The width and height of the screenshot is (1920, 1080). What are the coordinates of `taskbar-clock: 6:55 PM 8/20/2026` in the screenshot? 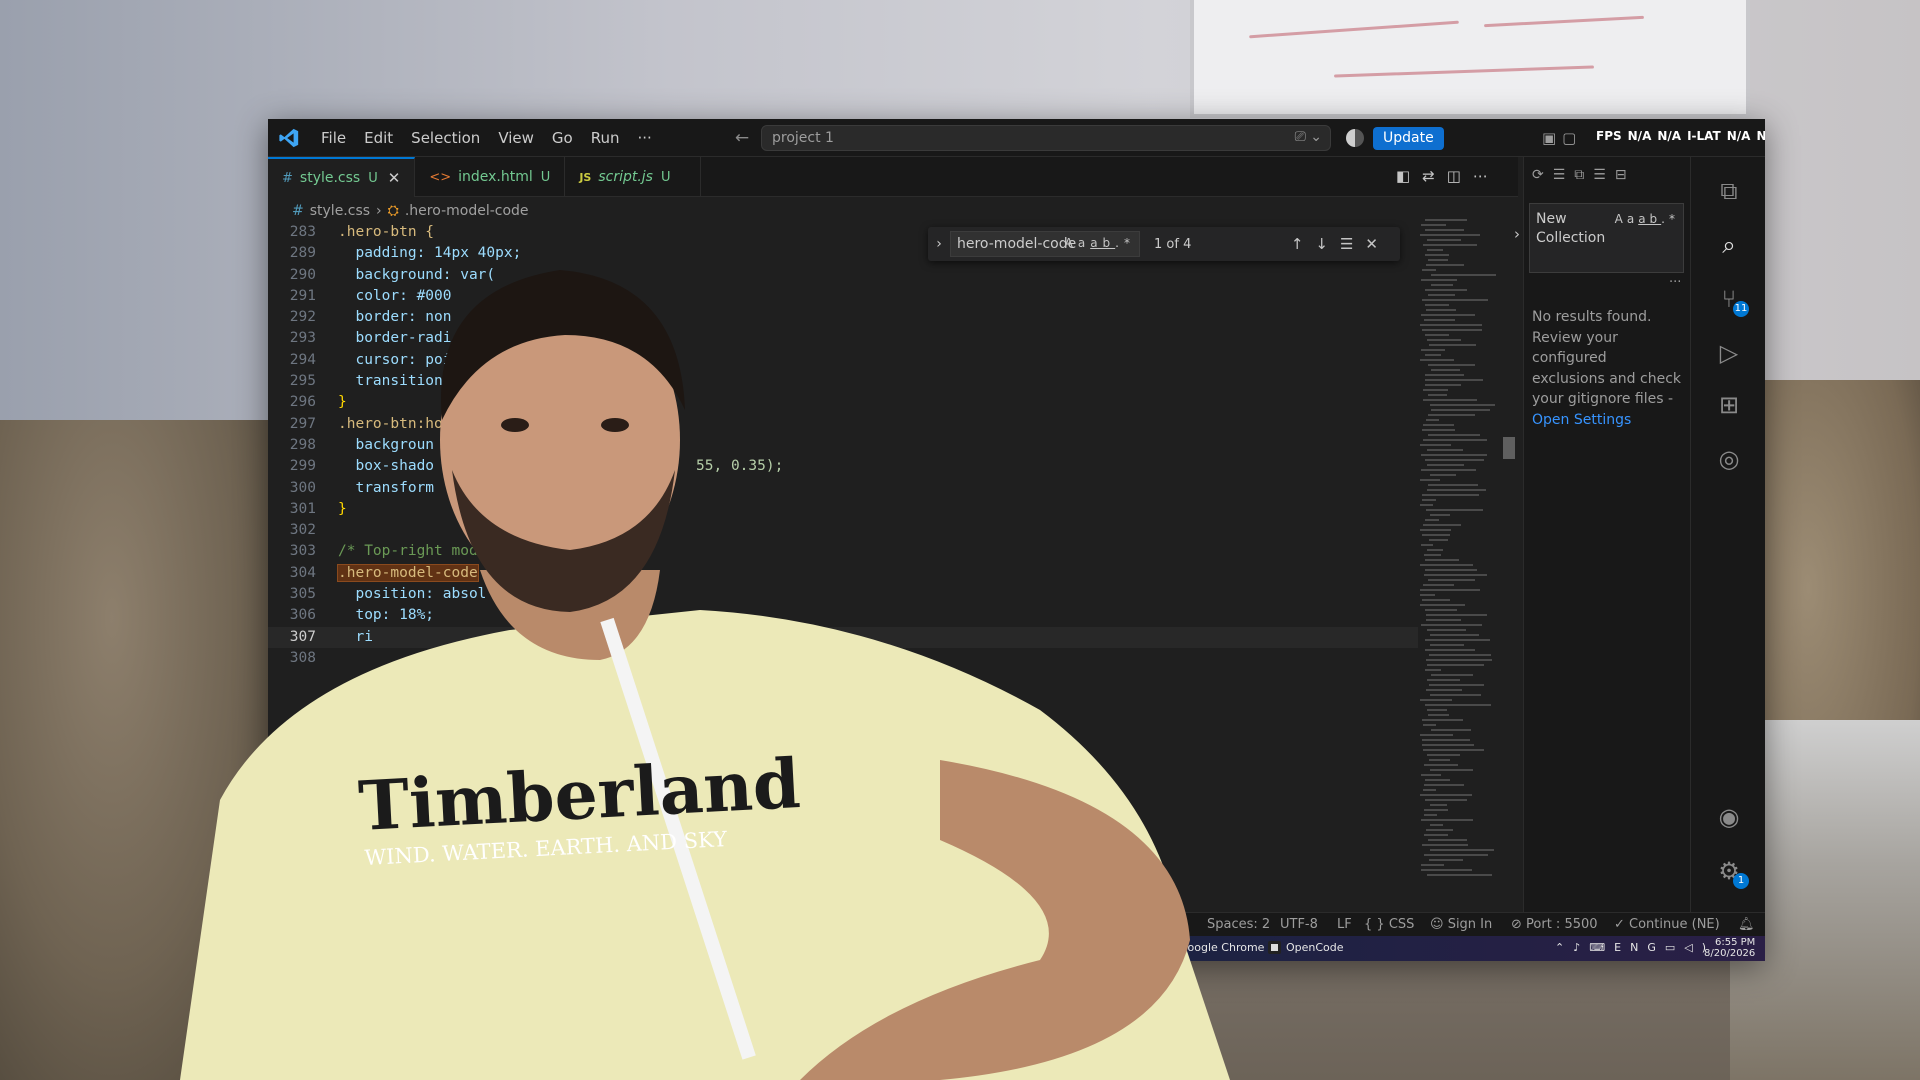 It's located at (1729, 948).